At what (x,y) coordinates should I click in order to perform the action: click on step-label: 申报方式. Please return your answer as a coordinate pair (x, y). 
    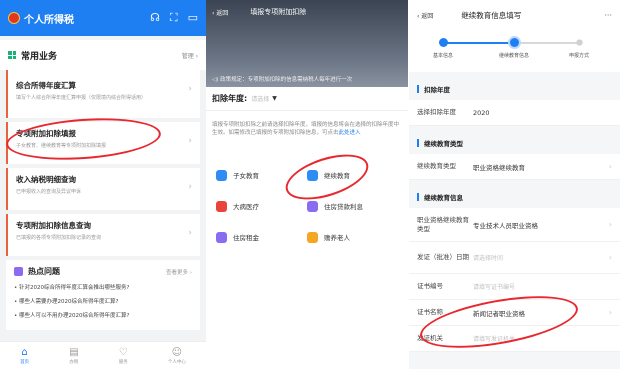
    Looking at the image, I should click on (578, 56).